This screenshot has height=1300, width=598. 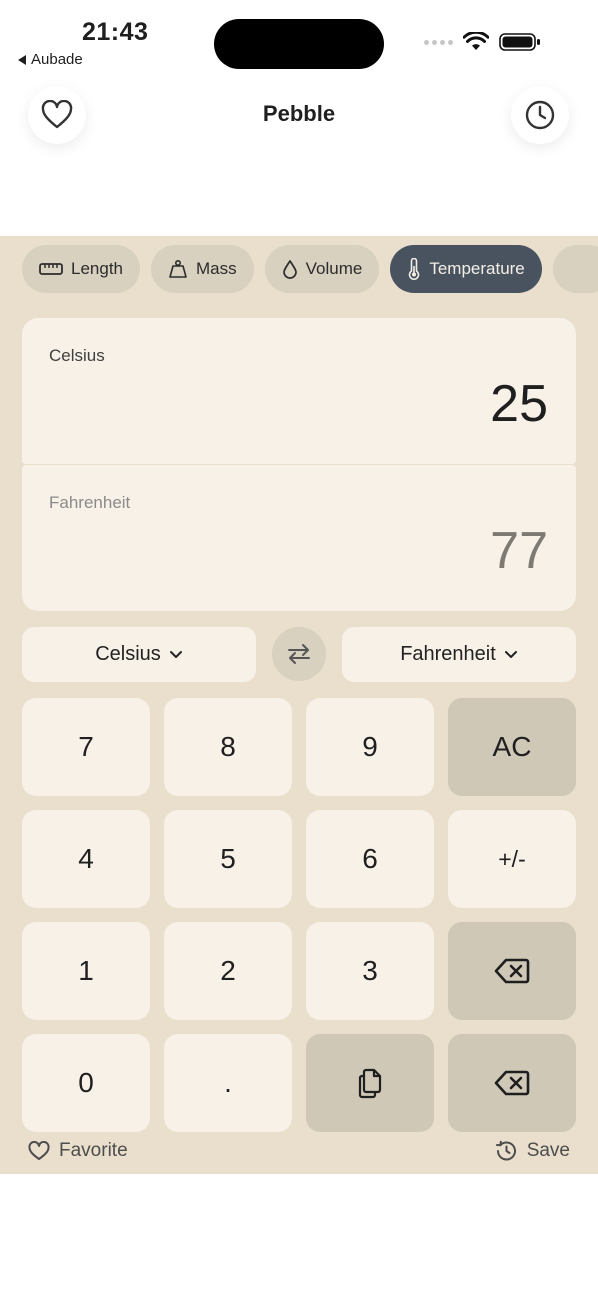 I want to click on favorite-button: Favorite, so click(x=78, y=1151).